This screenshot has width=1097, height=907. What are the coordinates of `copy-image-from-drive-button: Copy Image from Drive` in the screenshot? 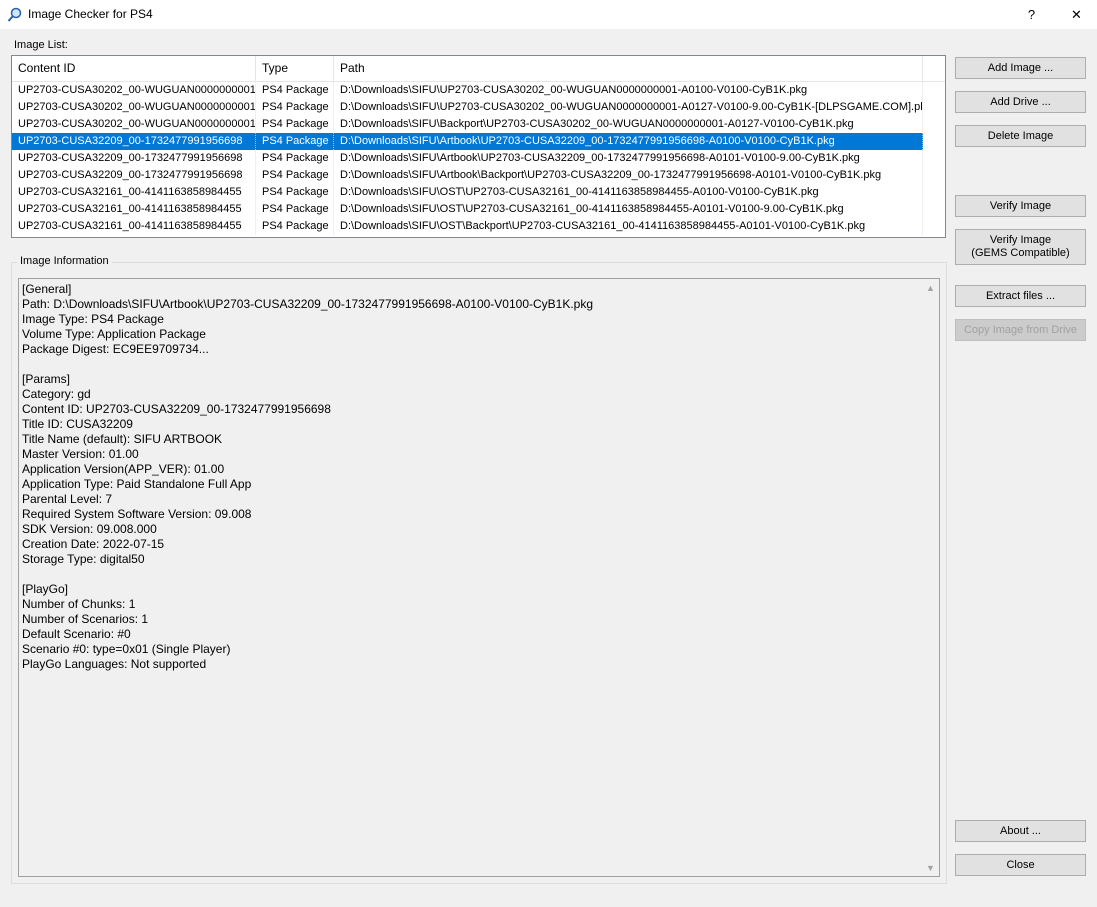 It's located at (1020, 330).